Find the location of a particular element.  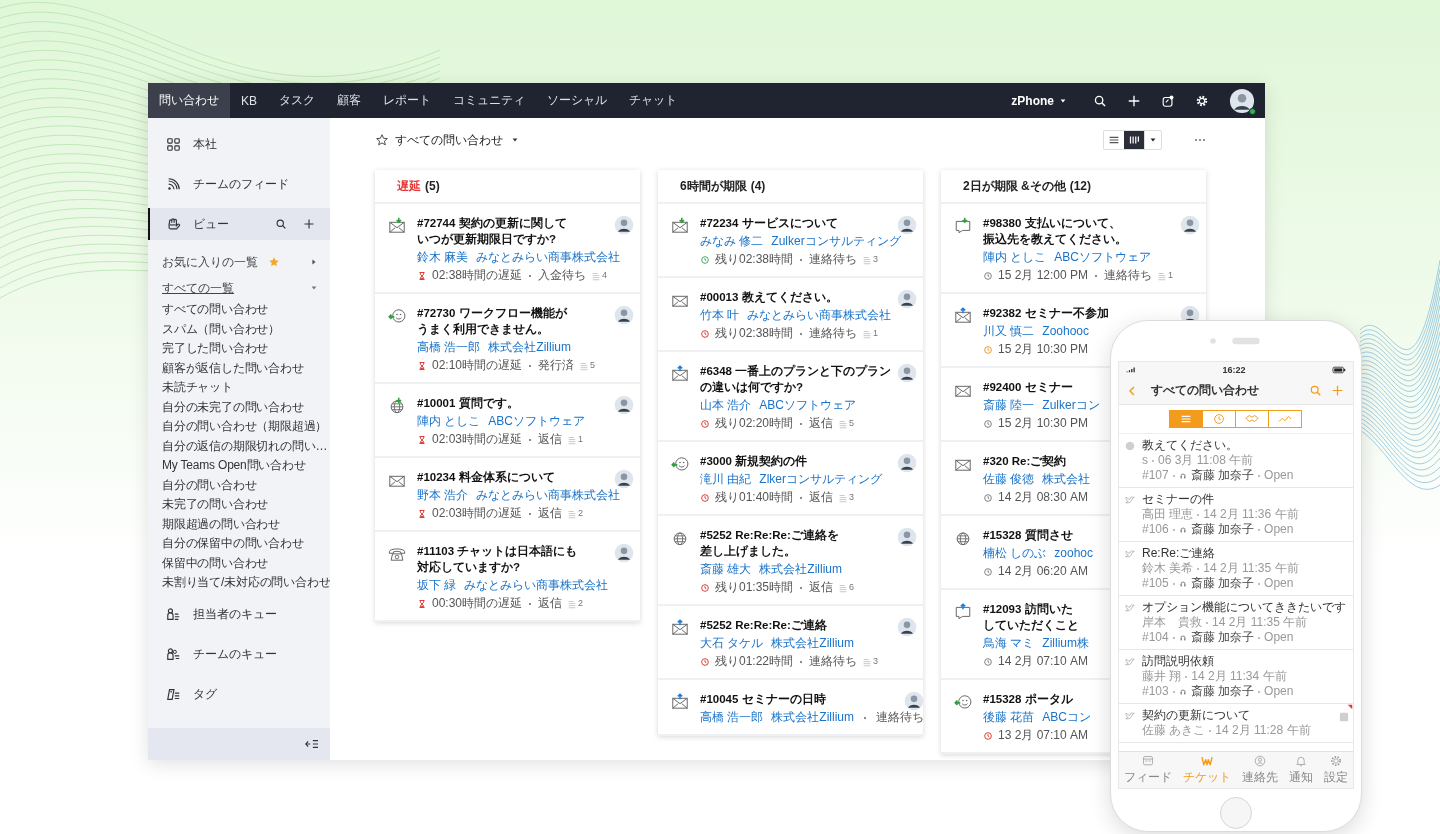

add-icon is located at coordinates (309, 224).